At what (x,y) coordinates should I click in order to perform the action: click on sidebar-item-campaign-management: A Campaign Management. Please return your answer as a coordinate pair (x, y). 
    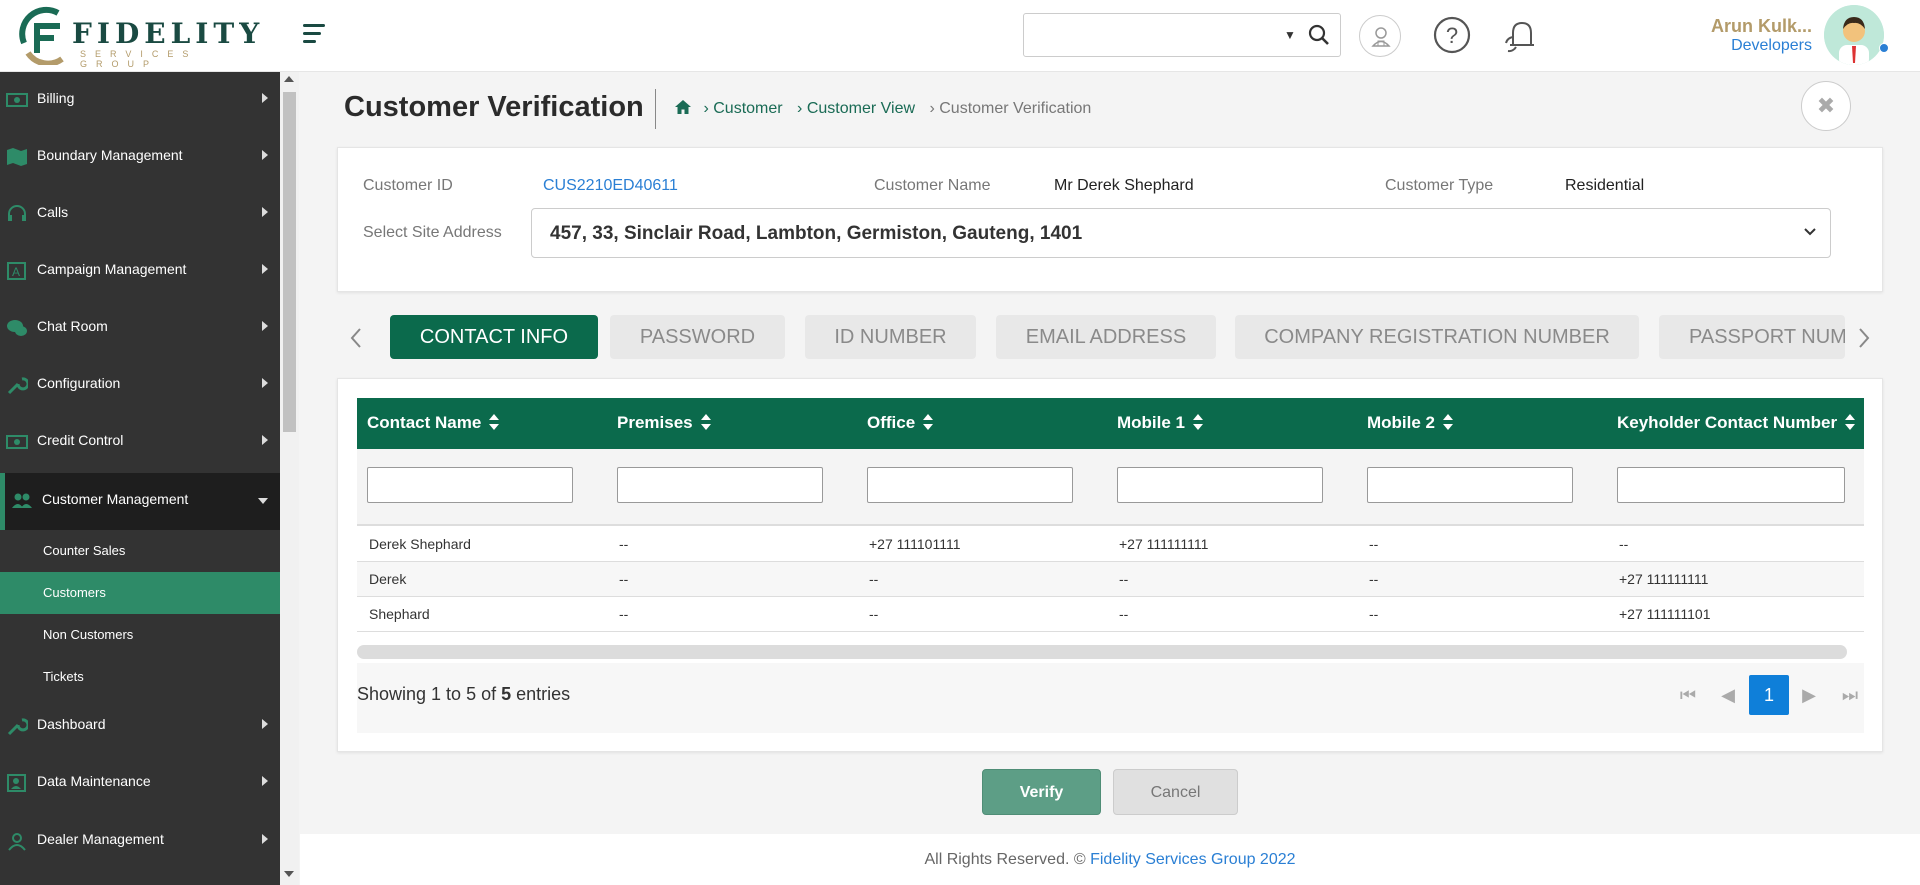
    Looking at the image, I should click on (140, 271).